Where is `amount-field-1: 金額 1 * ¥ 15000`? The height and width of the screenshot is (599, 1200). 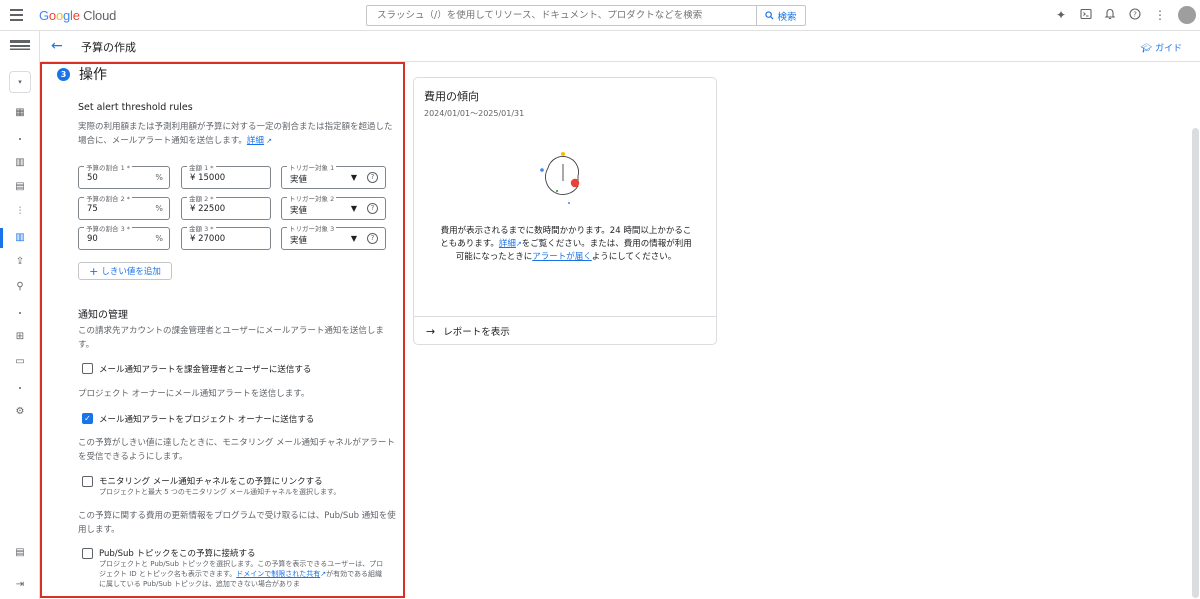 amount-field-1: 金額 1 * ¥ 15000 is located at coordinates (226, 175).